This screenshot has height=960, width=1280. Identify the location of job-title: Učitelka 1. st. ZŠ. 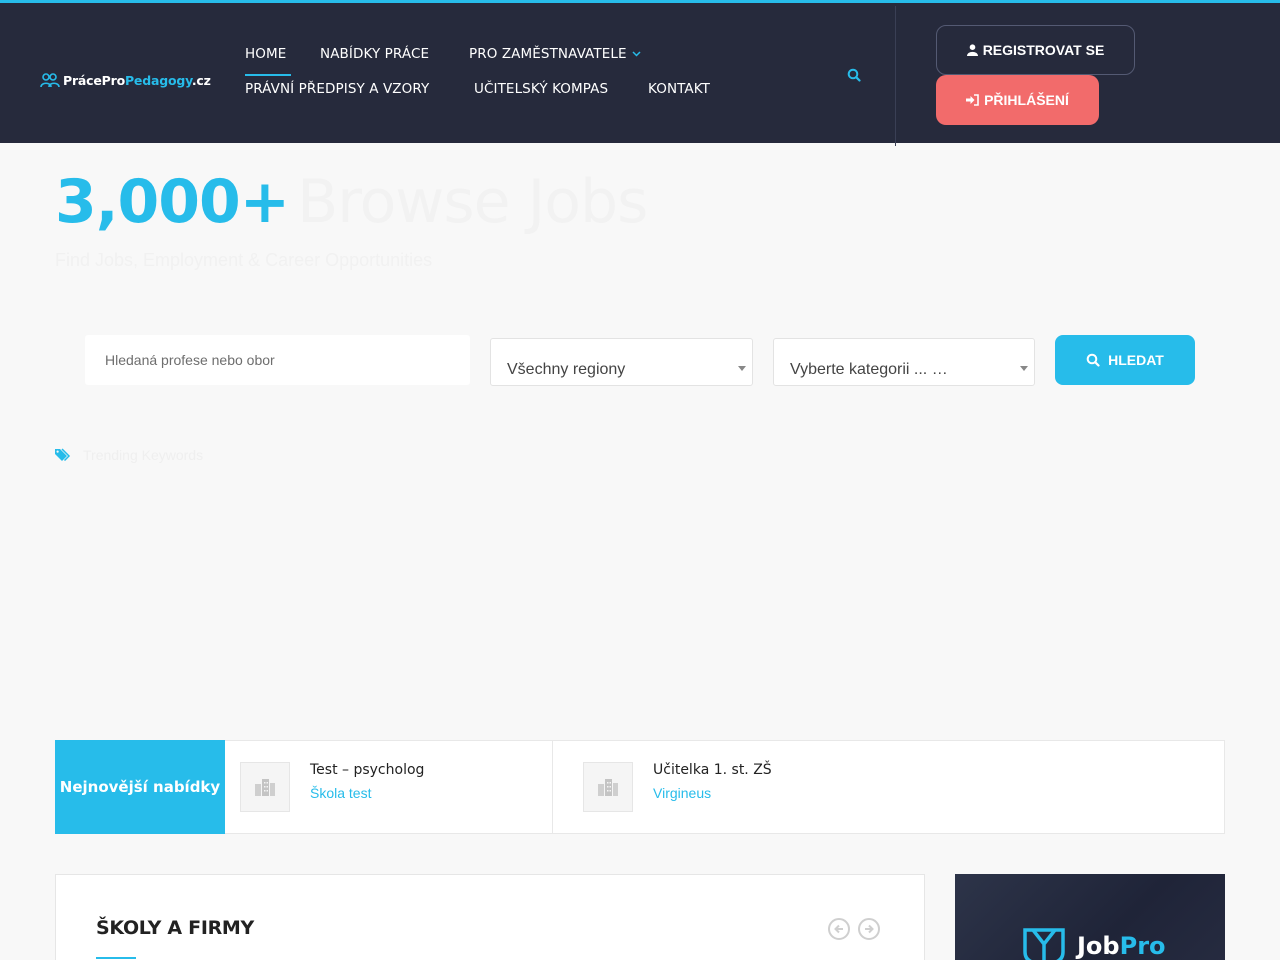
(712, 770).